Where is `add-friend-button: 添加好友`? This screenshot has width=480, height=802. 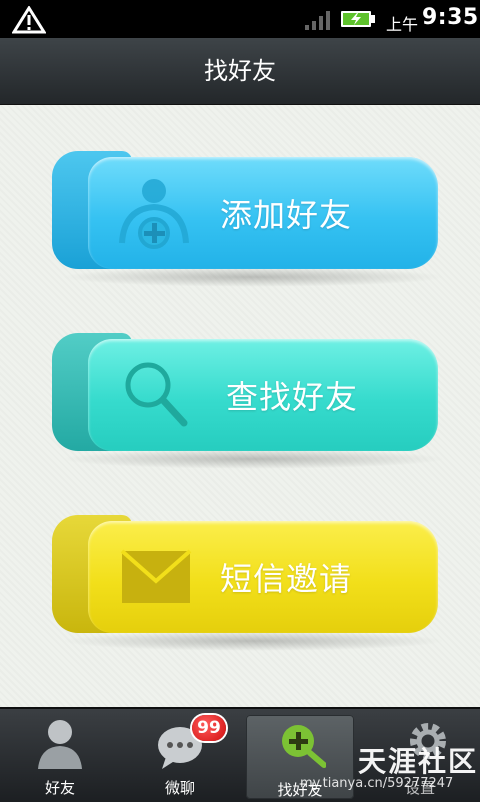 add-friend-button: 添加好友 is located at coordinates (249, 219).